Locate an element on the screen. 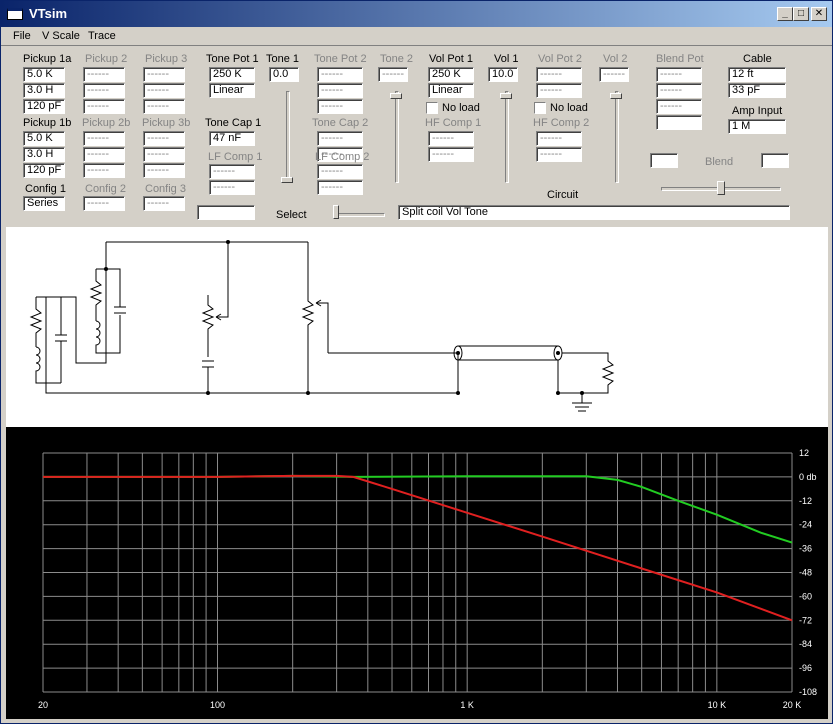  tone-1-value-field: 0.0 is located at coordinates (284, 74).